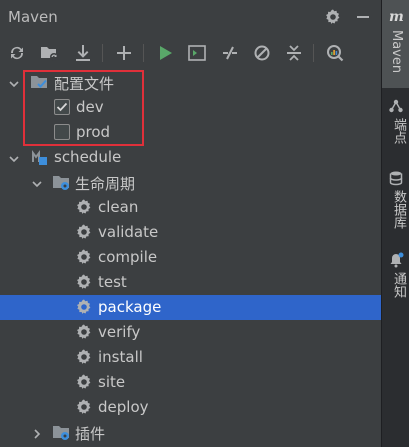 The image size is (409, 447). I want to click on plugins-label: 插件, so click(90, 434).